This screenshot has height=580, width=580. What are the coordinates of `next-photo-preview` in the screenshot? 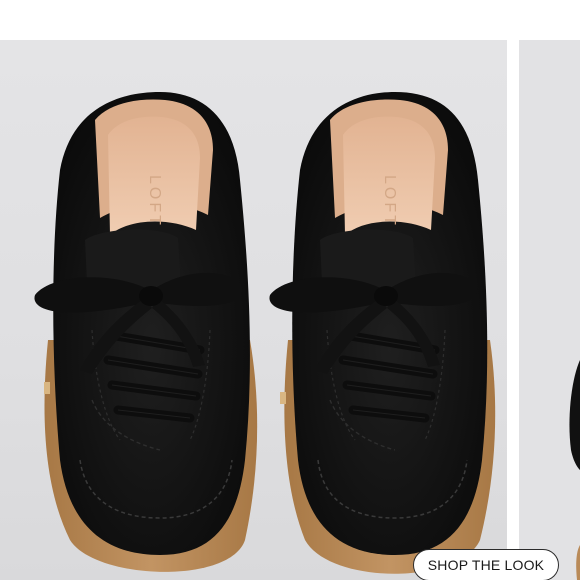 It's located at (549, 310).